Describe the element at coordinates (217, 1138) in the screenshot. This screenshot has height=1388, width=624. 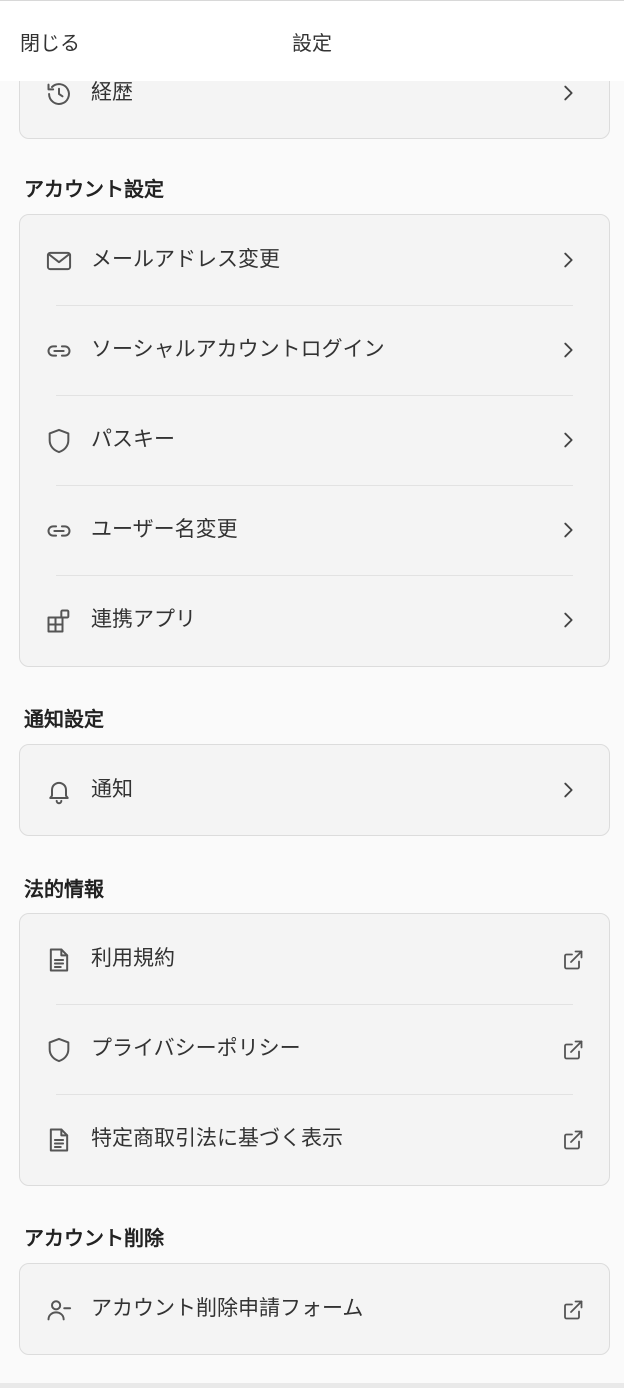
I see `settings-item-label: 特定商取引法に基づく表示` at that location.